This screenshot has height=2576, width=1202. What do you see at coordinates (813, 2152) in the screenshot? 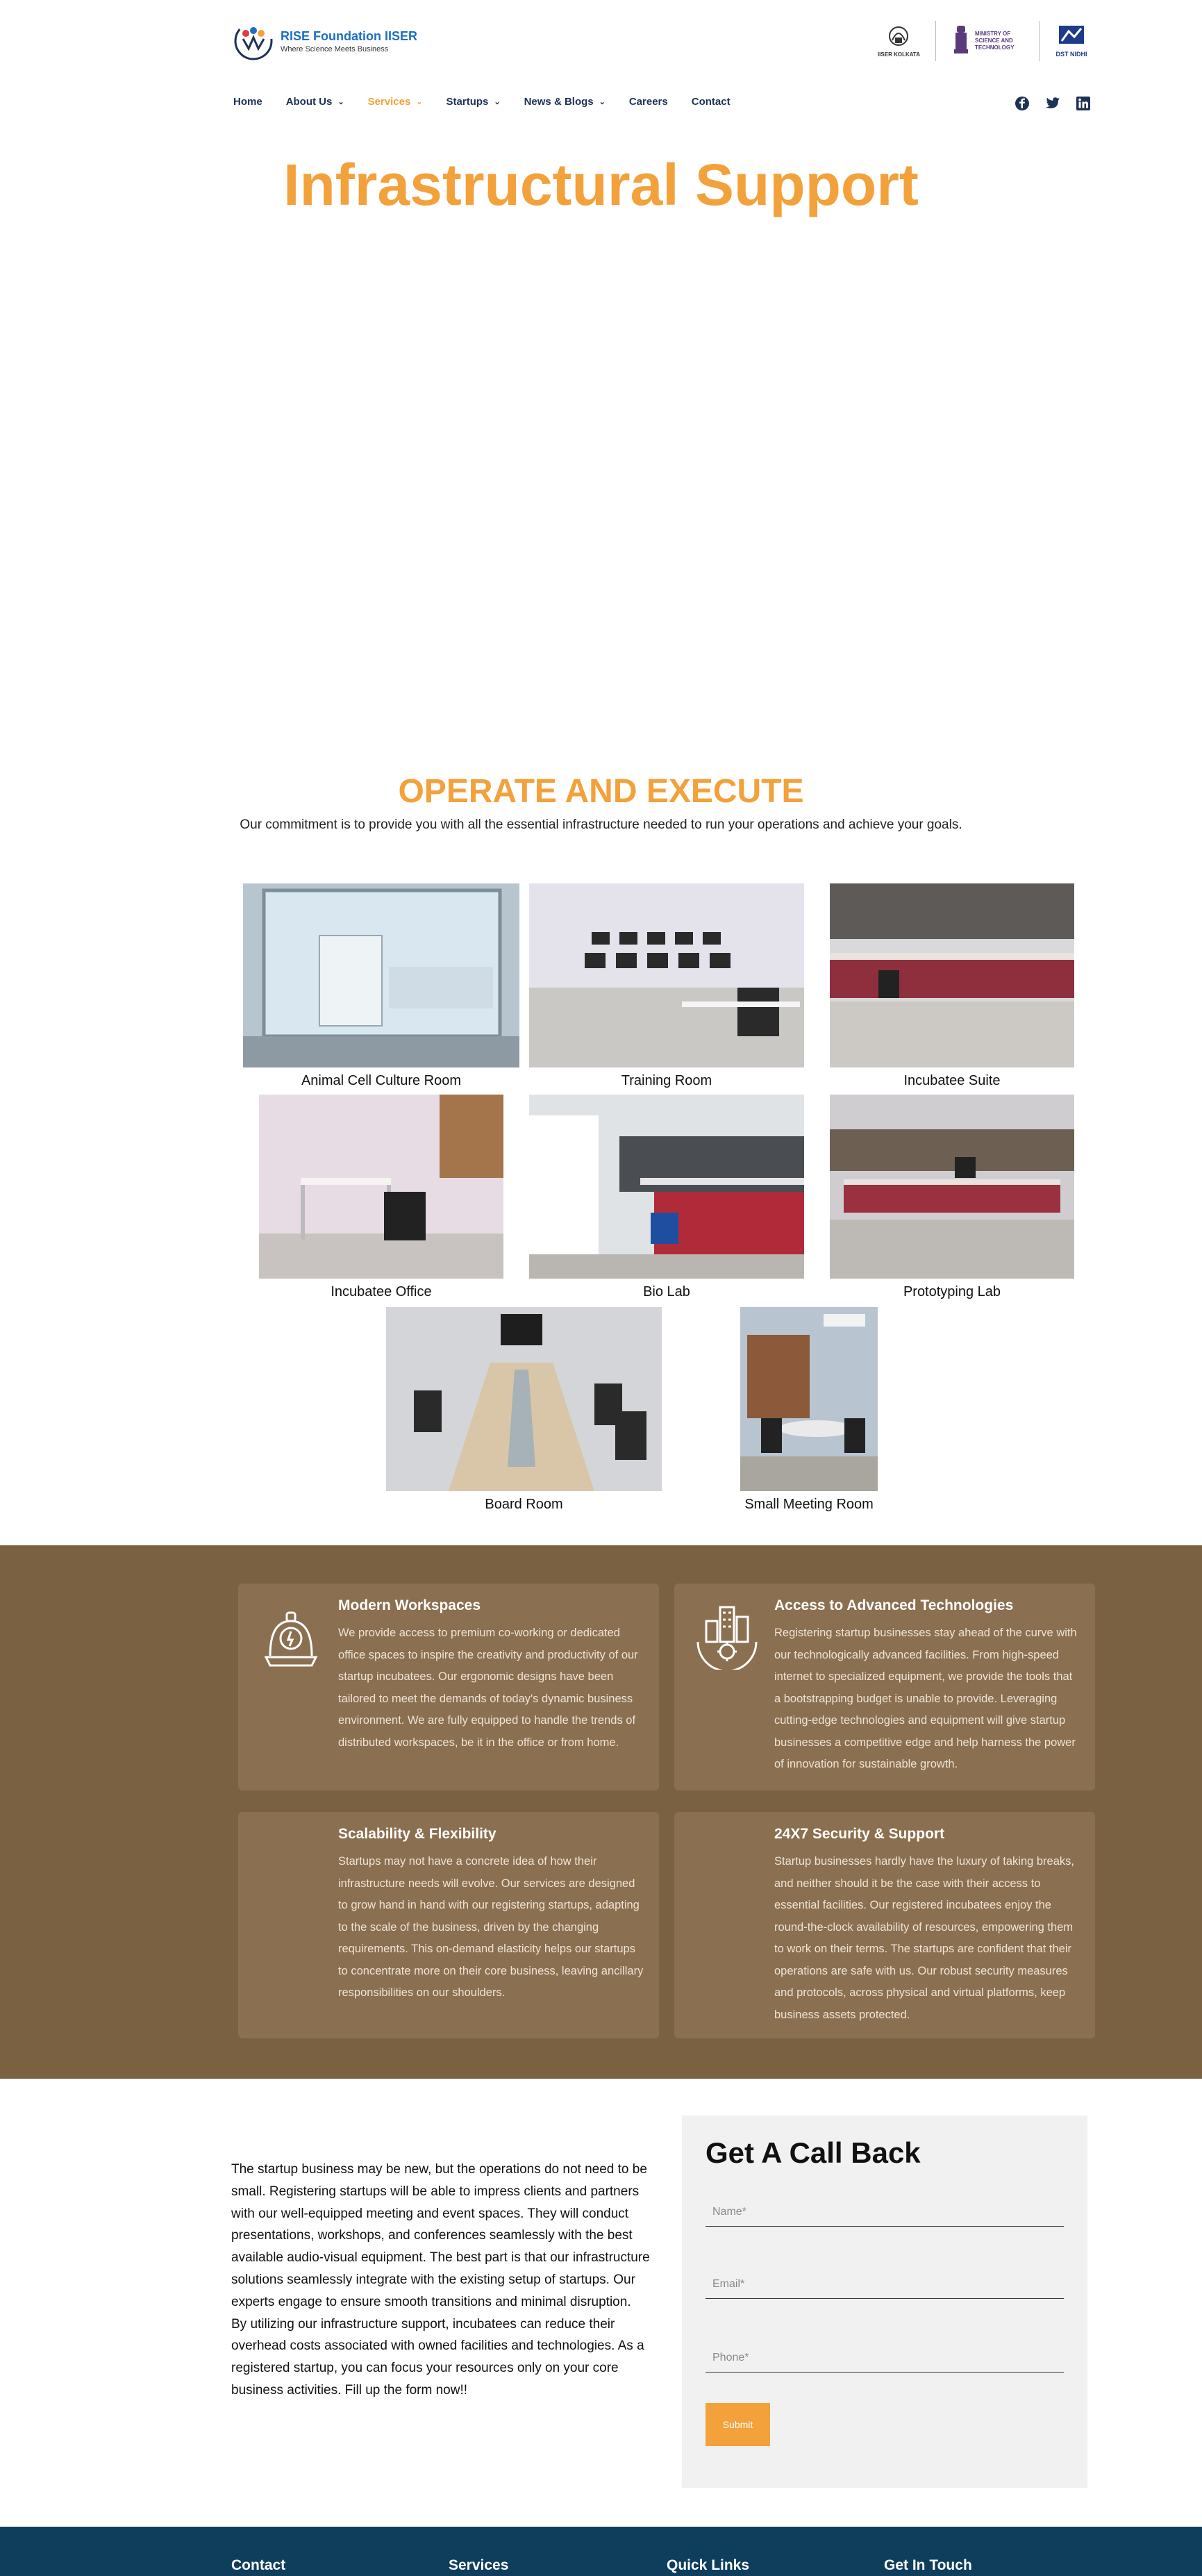
I see `form-title: Get A Call Back` at bounding box center [813, 2152].